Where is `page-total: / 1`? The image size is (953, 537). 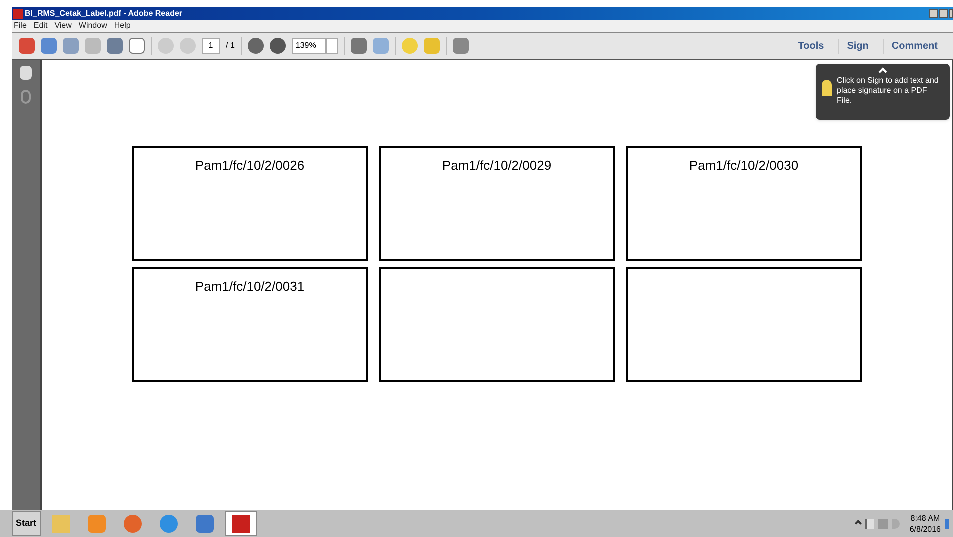 page-total: / 1 is located at coordinates (230, 46).